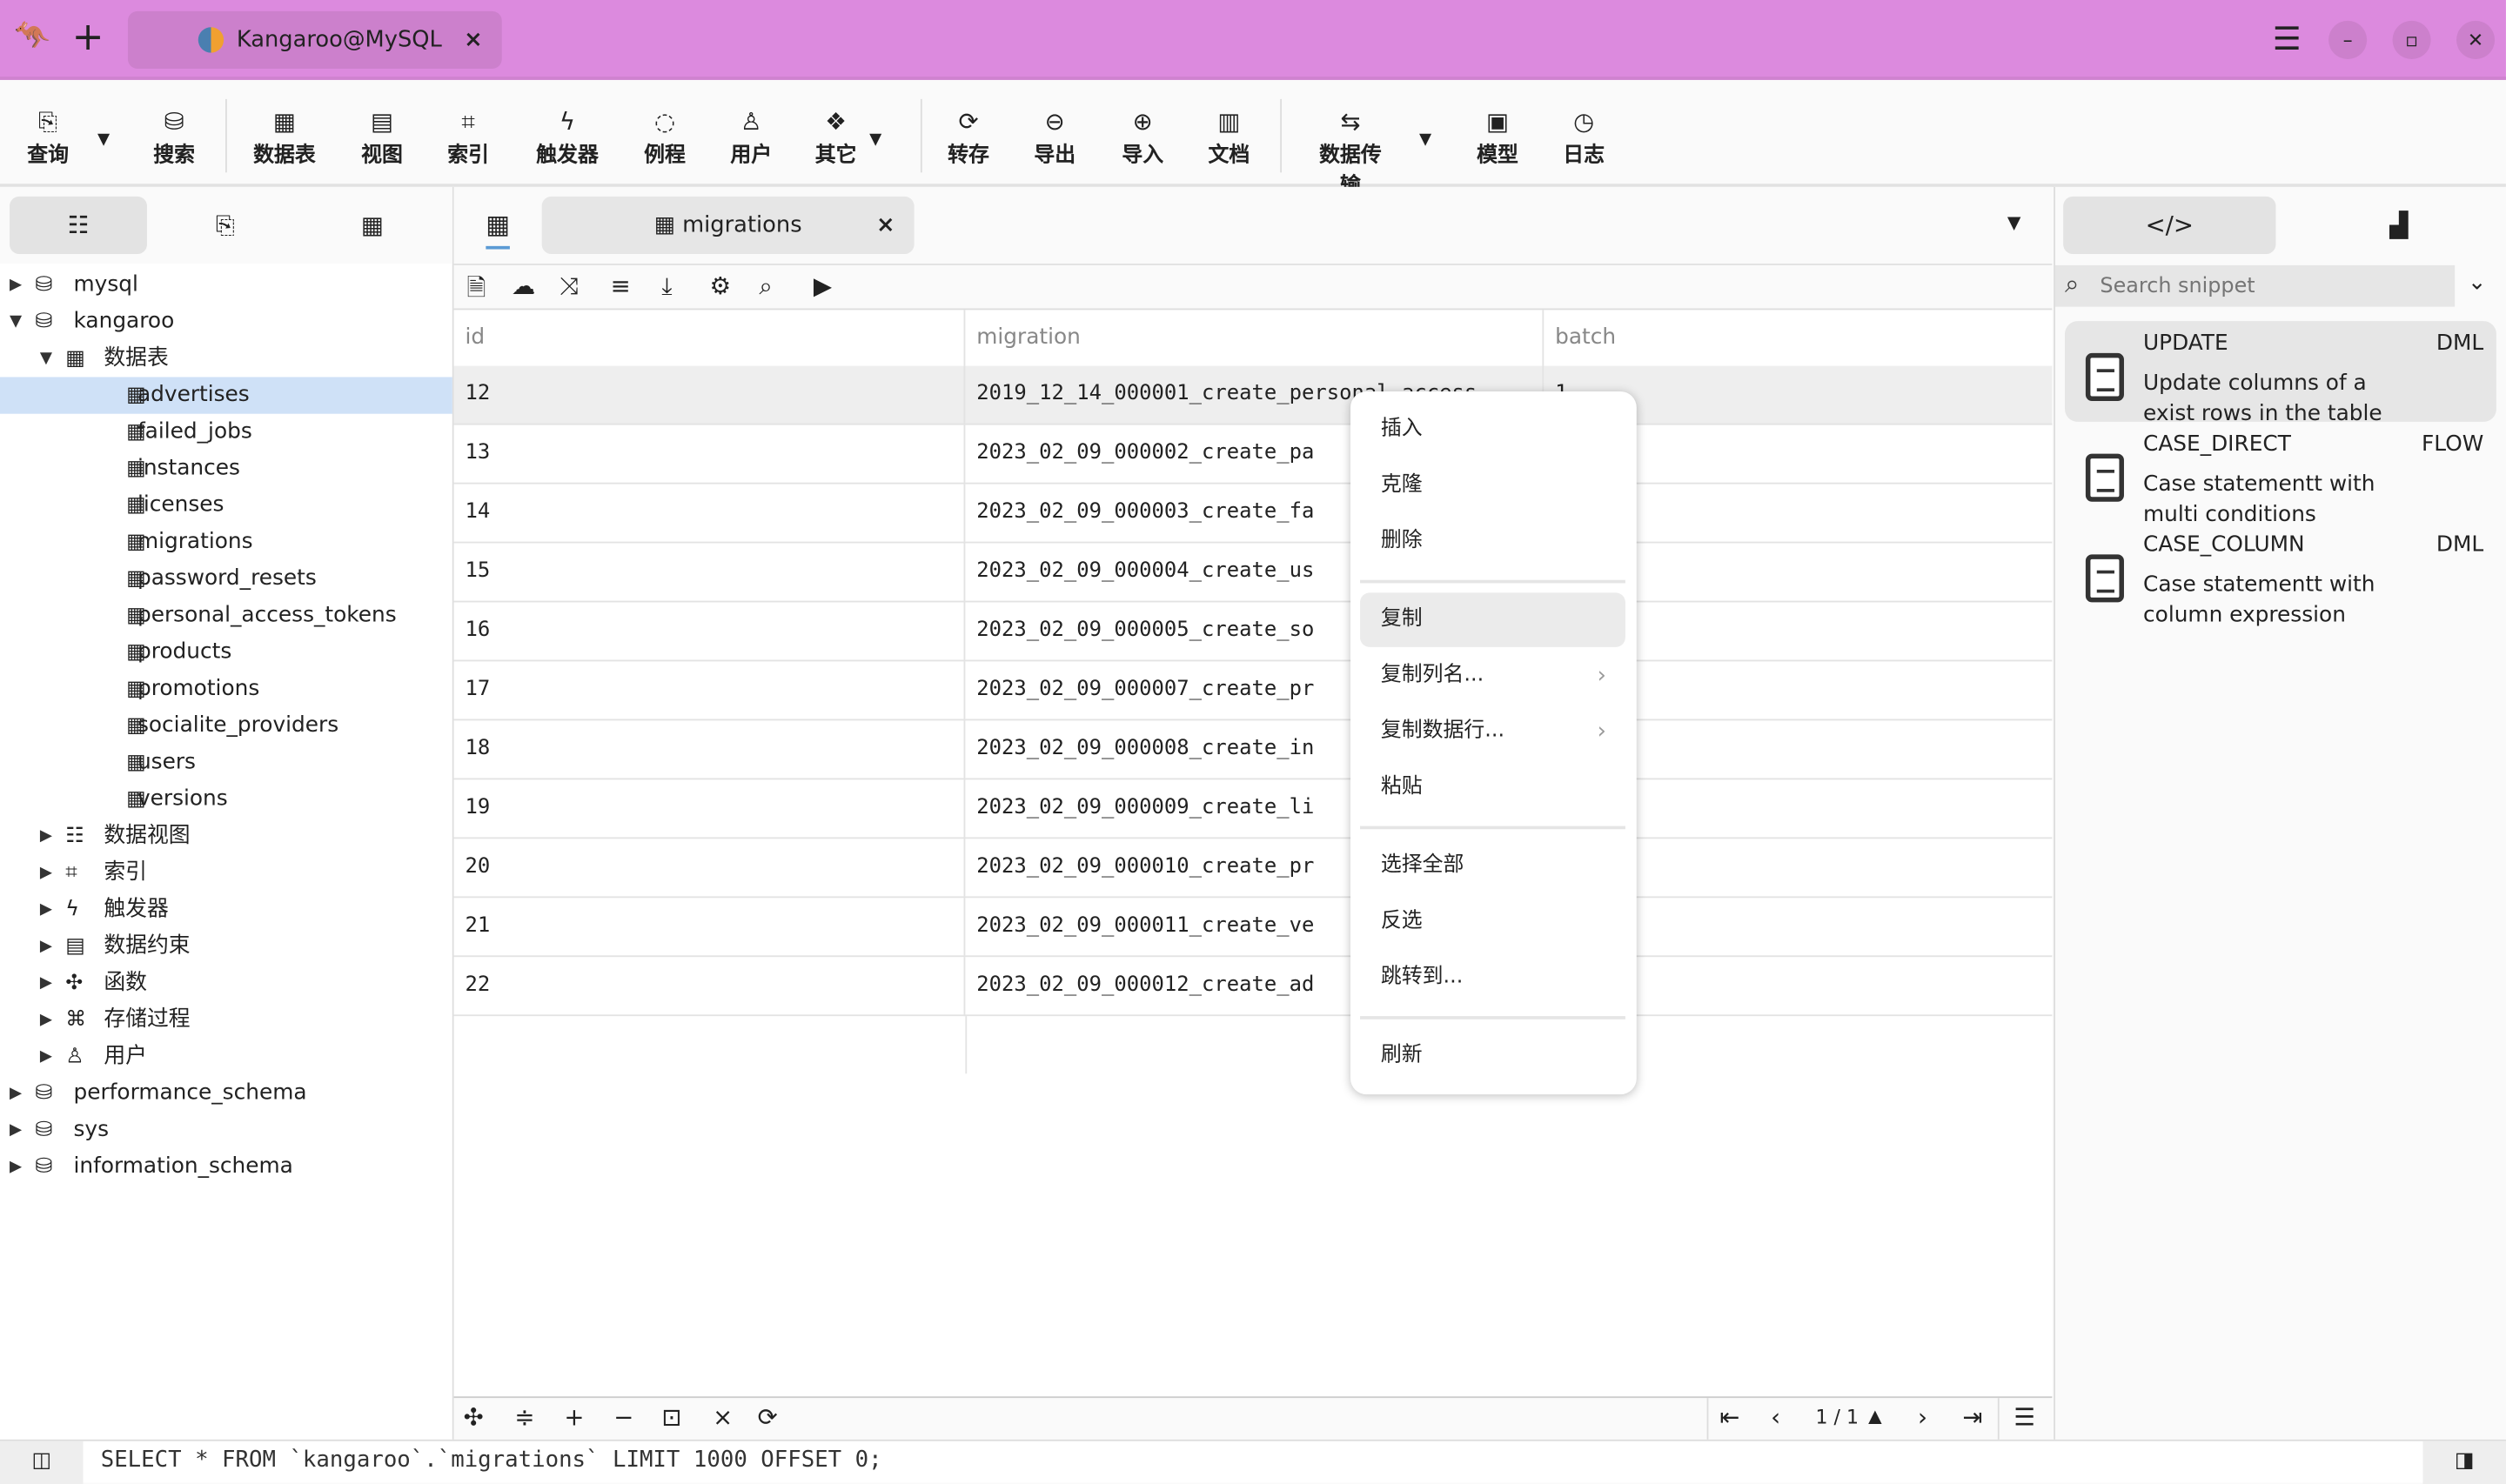  Describe the element at coordinates (1584, 136) in the screenshot. I see `toolbar-log-button: ◷ 日志` at that location.